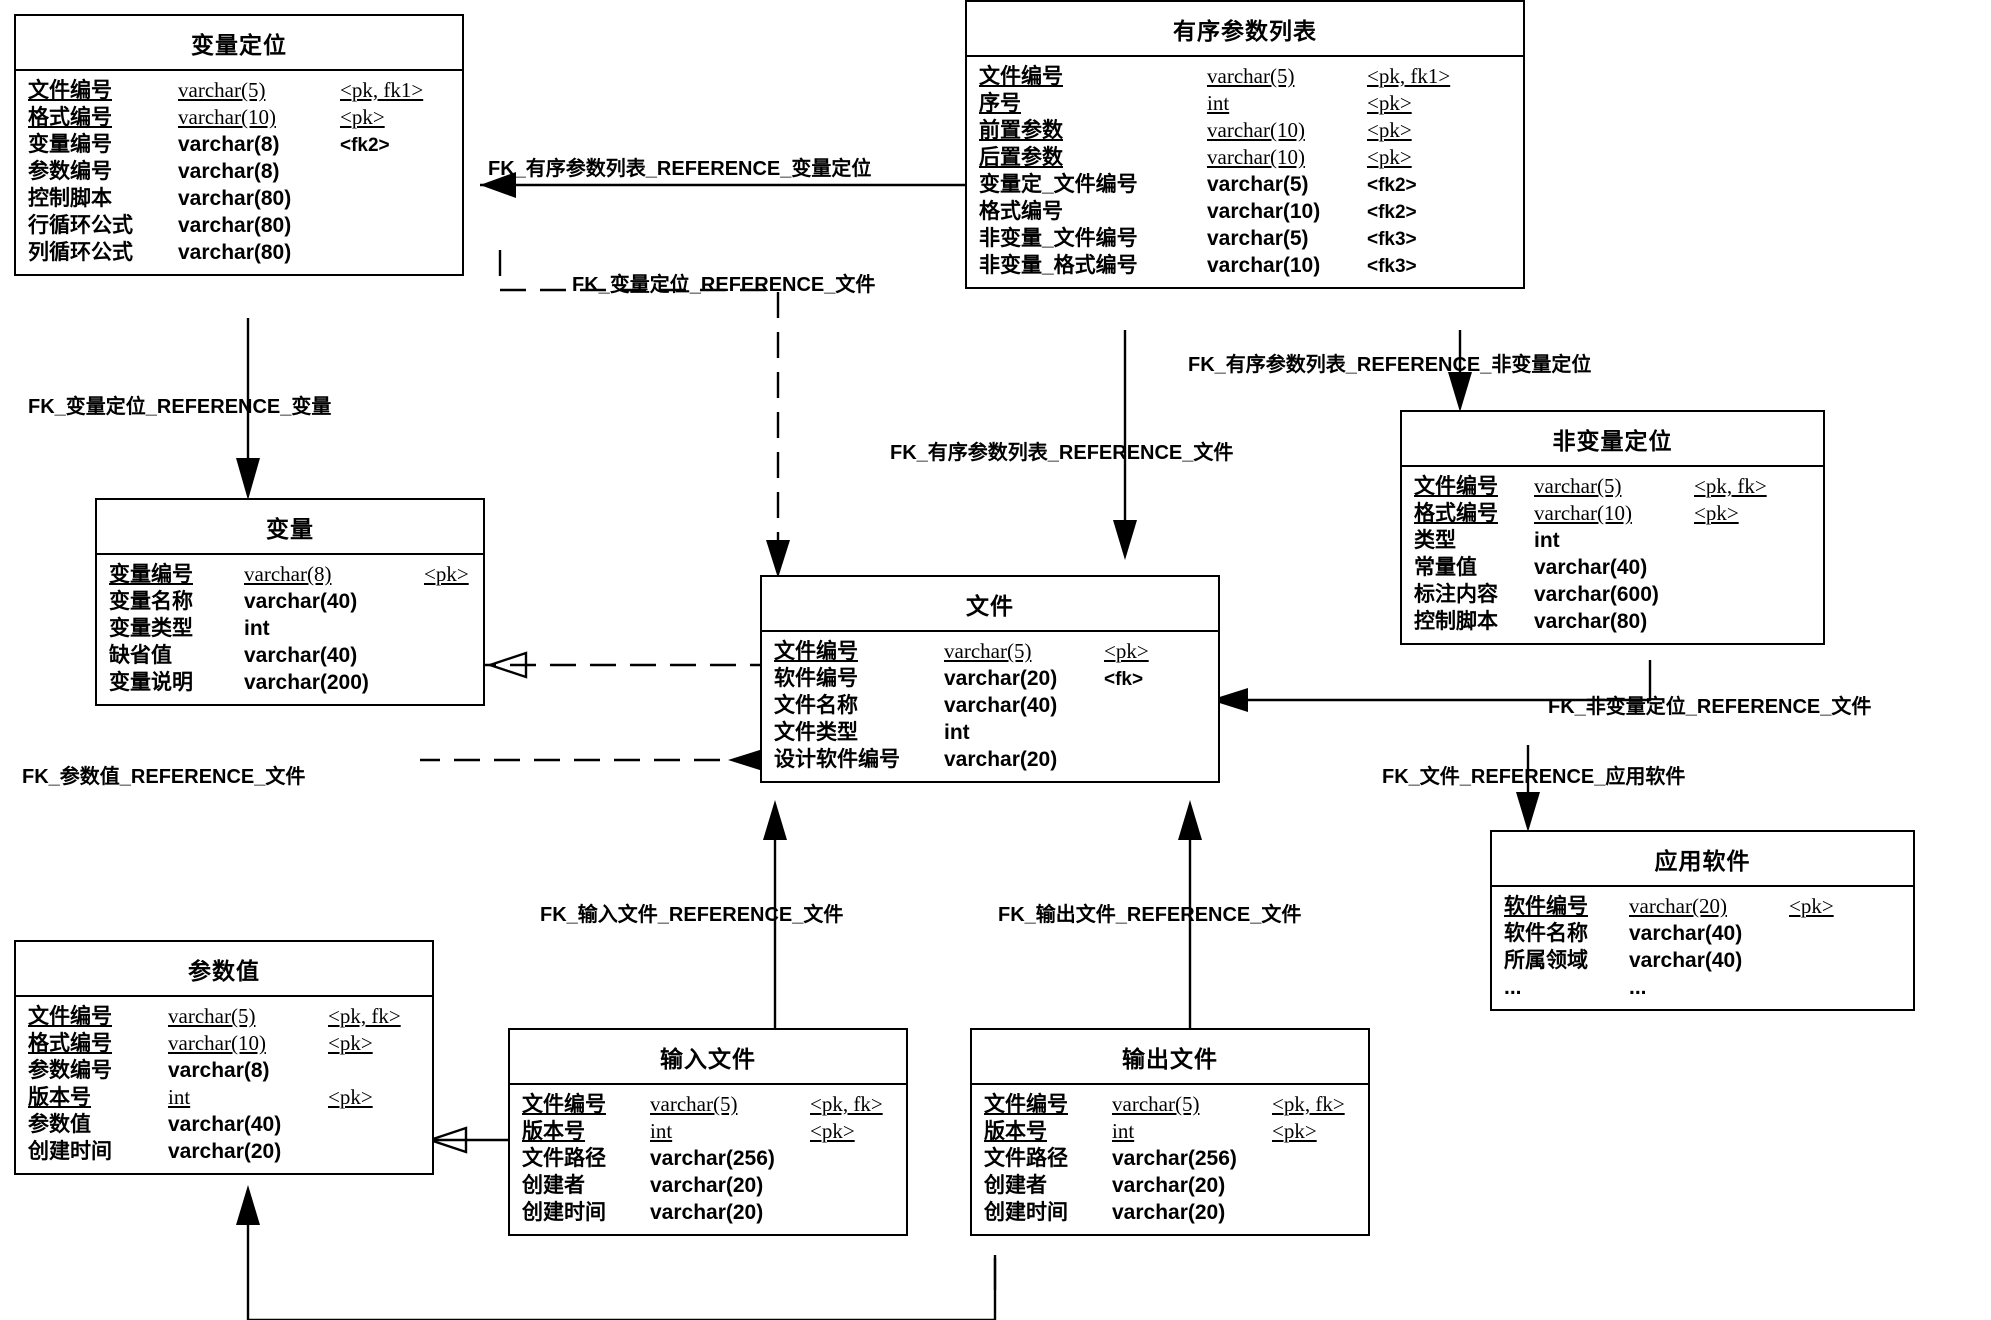 The width and height of the screenshot is (1991, 1320). Describe the element at coordinates (239, 225) in the screenshot. I see `attribute-row: 行循环公式 varchar(80)` at that location.